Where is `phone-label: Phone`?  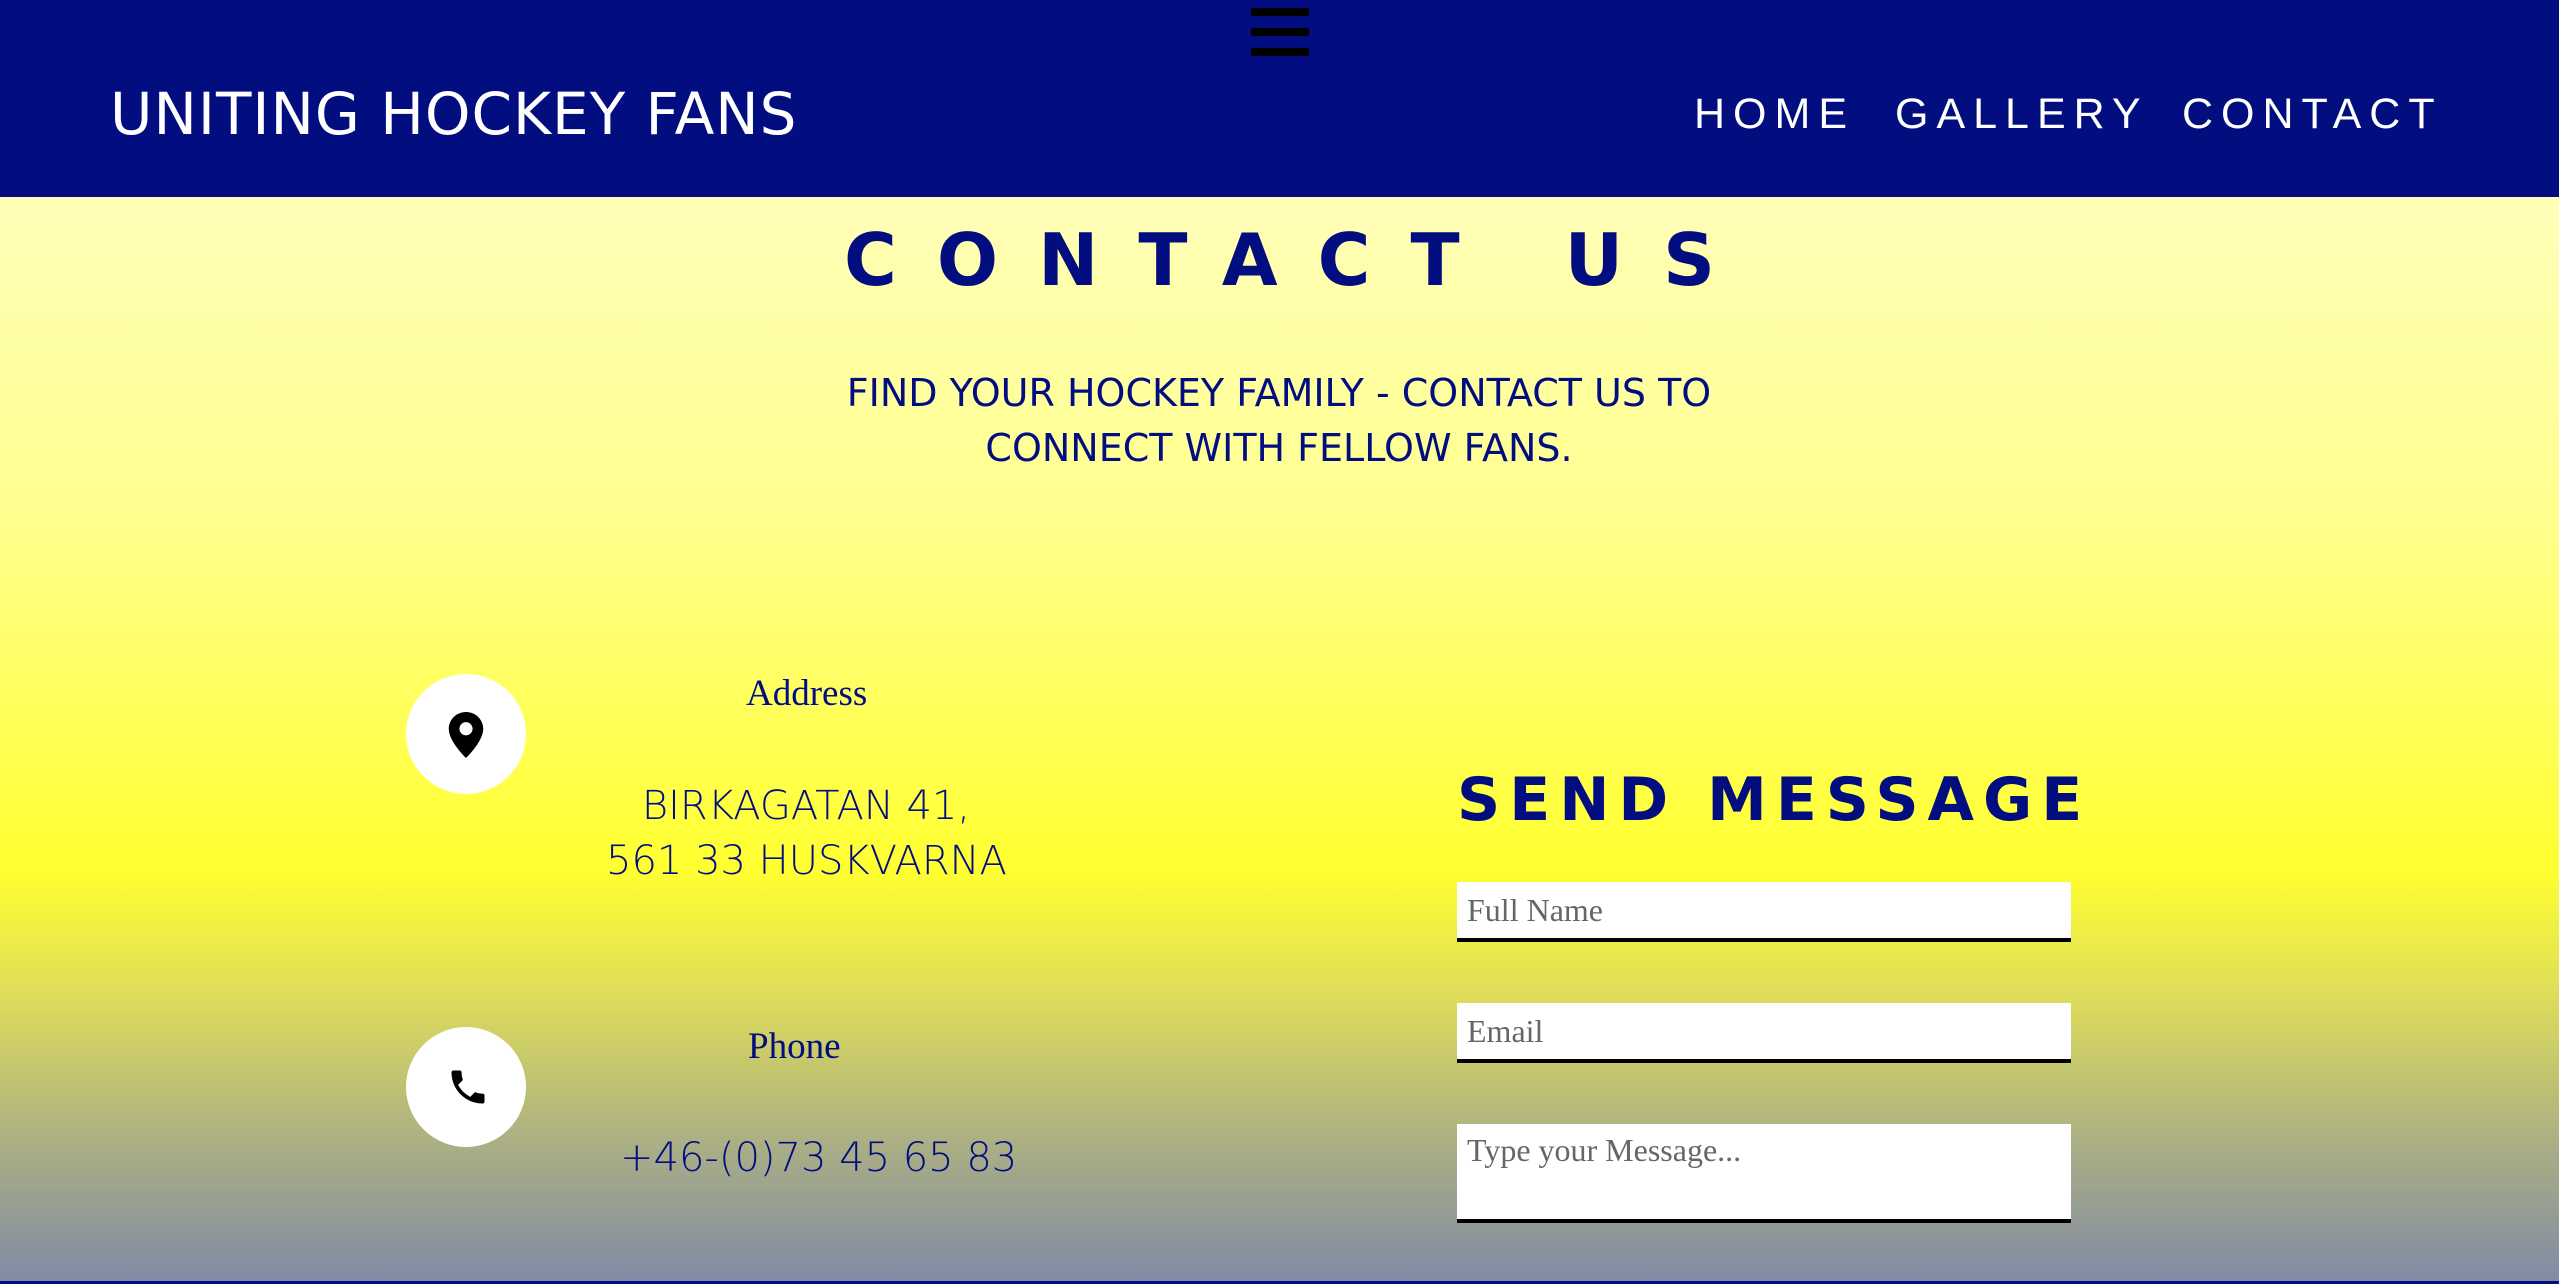
phone-label: Phone is located at coordinates (794, 1046).